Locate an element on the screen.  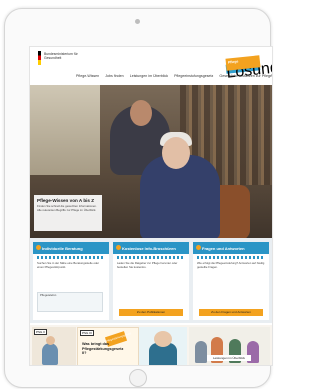
card-title: Kostenlose Info-Broschüren is located at coordinates (149, 248).